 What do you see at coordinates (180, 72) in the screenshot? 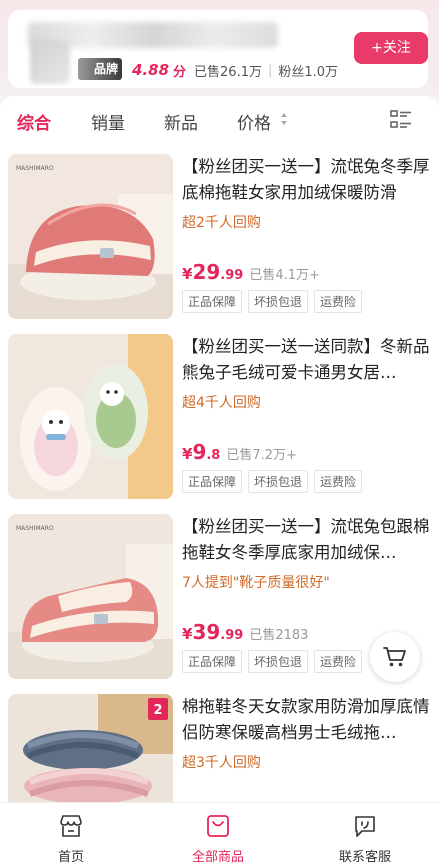
I see `store-rating-unit: 分` at bounding box center [180, 72].